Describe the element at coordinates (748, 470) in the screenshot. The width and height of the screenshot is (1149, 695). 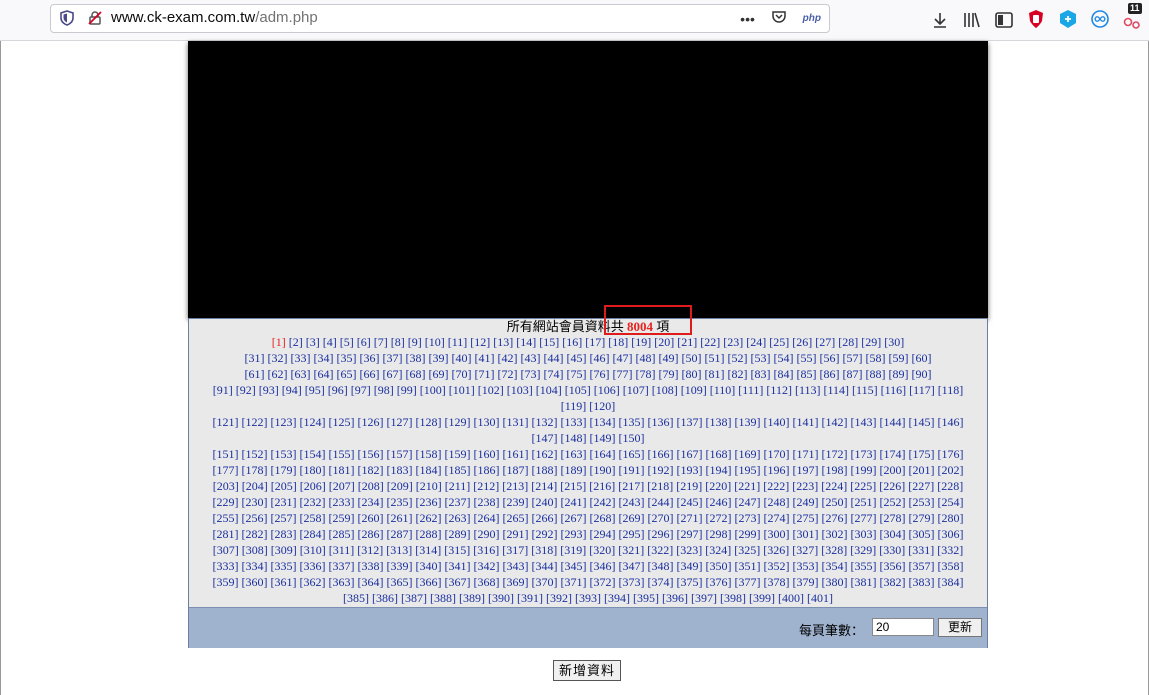
I see `page-link: [195]` at that location.